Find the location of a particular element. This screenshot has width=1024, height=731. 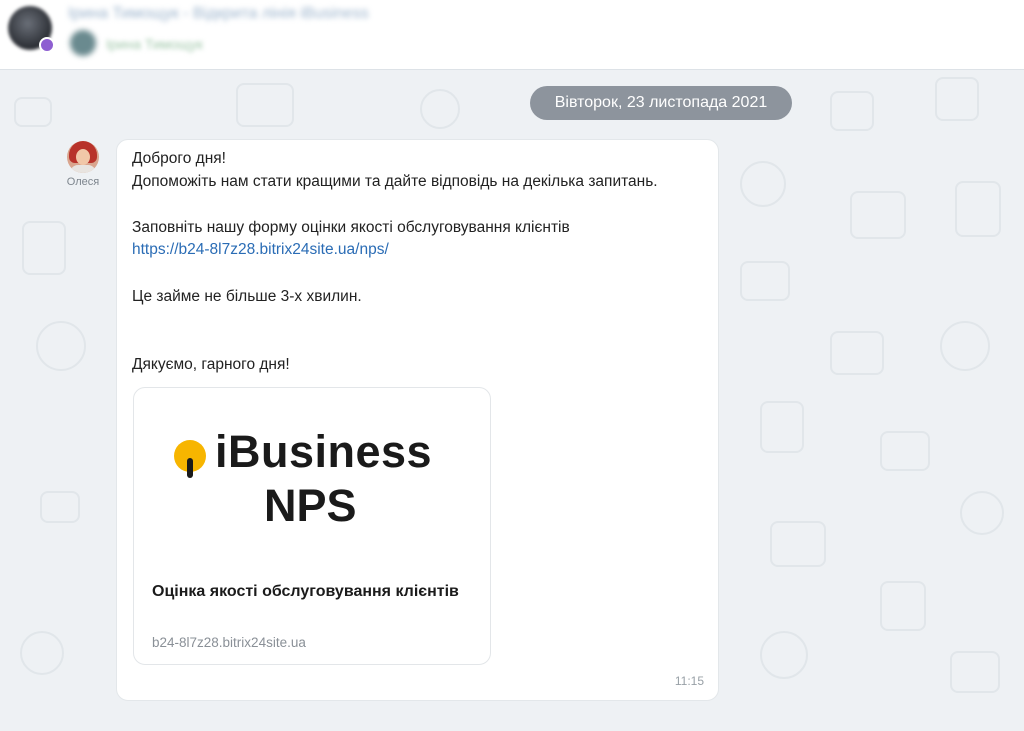

message-text-thanks: Дякуємо, гарного дня! is located at coordinates (211, 364).